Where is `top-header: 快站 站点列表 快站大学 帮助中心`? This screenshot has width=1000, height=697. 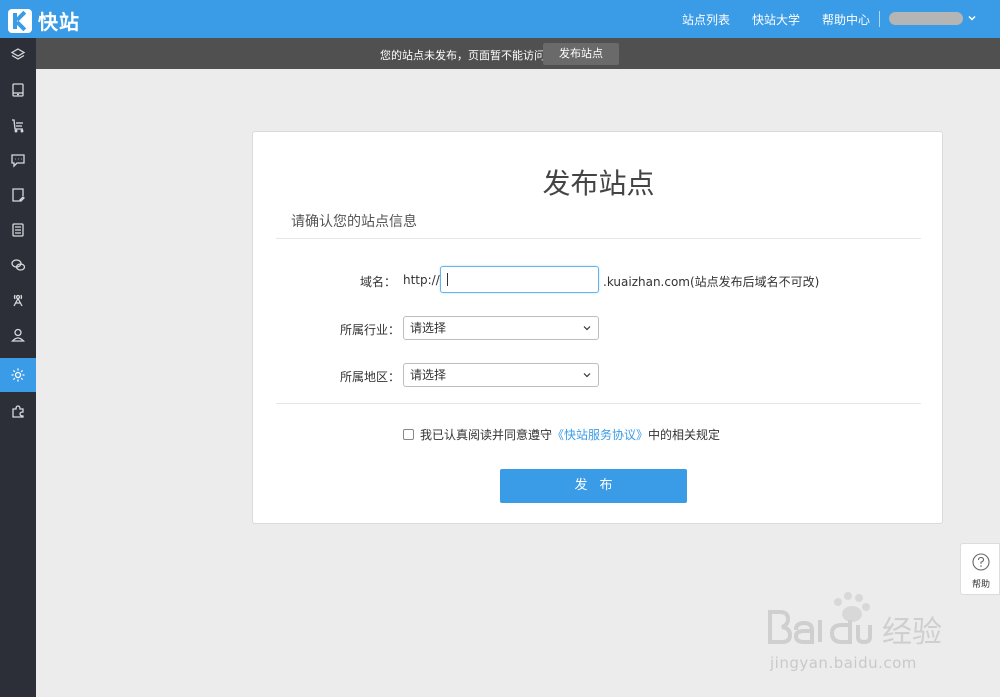
top-header: 快站 站点列表 快站大学 帮助中心 is located at coordinates (500, 19).